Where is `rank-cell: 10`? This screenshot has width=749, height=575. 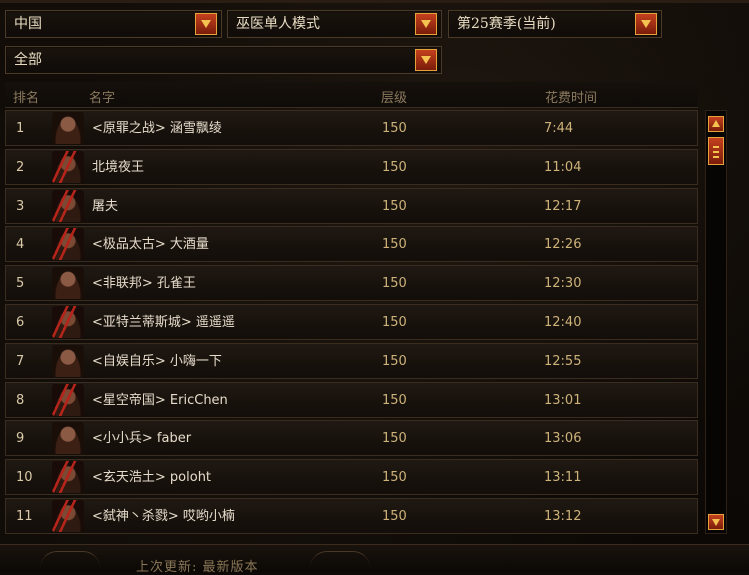
rank-cell: 10 is located at coordinates (24, 478).